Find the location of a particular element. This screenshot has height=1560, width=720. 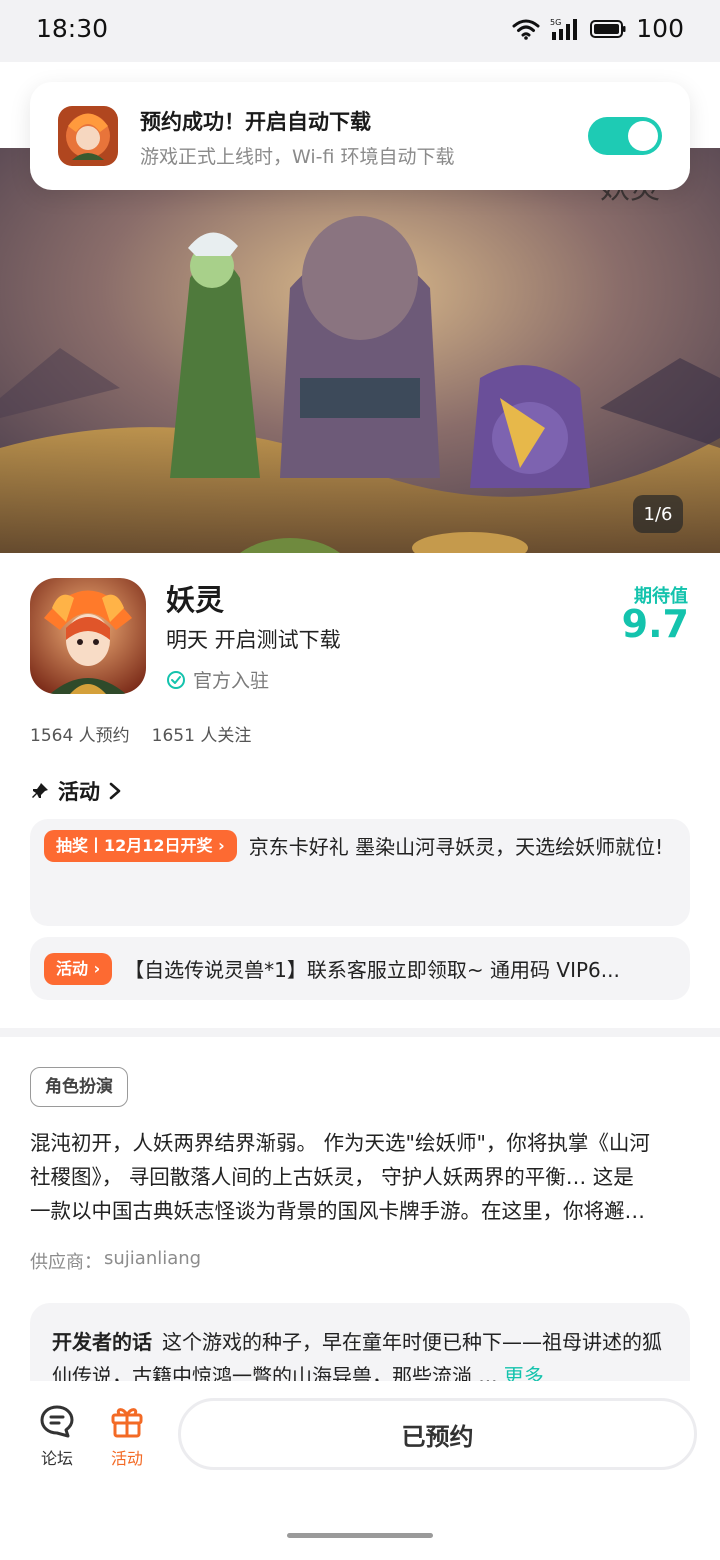

battery-icon is located at coordinates (608, 28).